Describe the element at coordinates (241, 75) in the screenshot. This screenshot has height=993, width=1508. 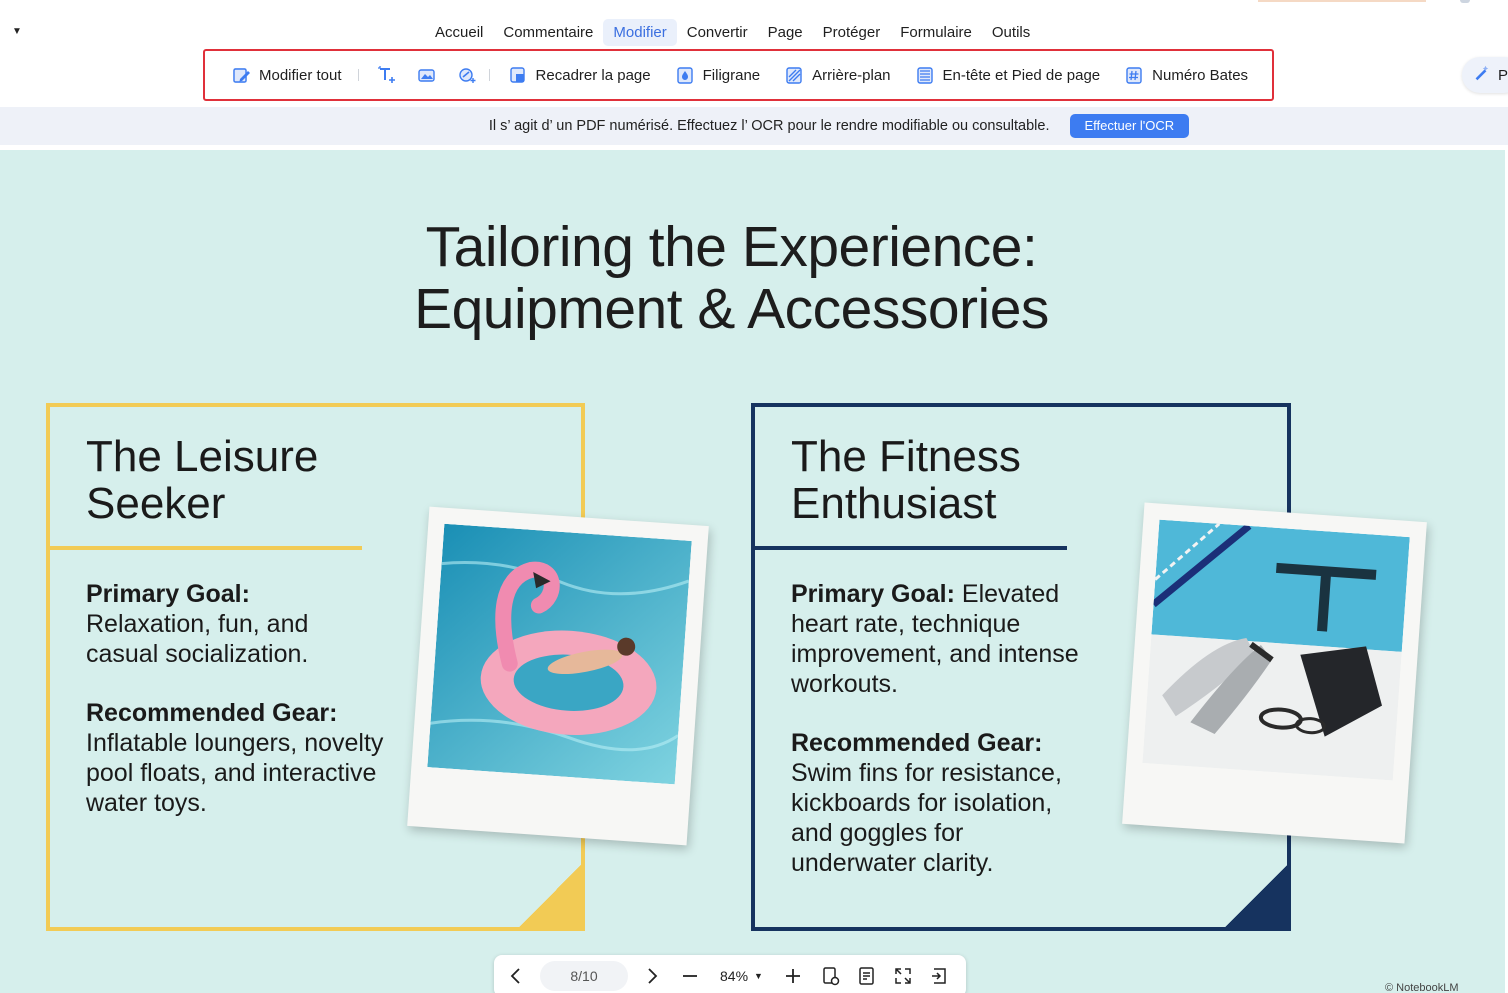
I see `edit-page-icon` at that location.